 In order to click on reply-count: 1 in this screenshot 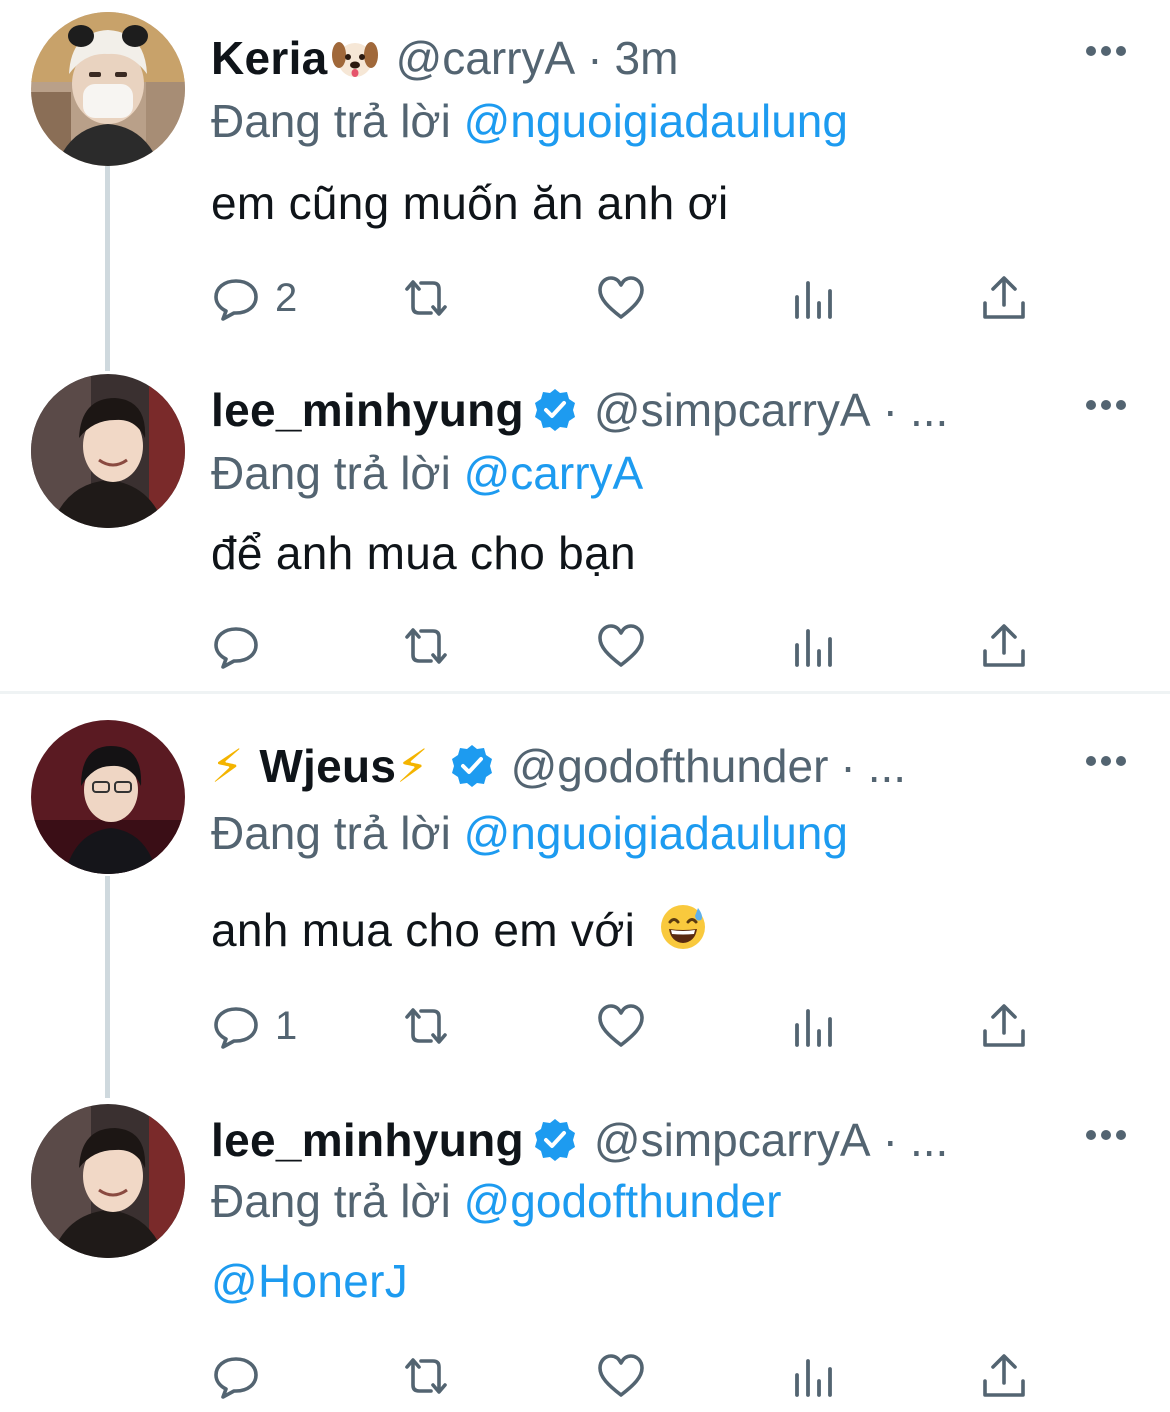, I will do `click(286, 1025)`.